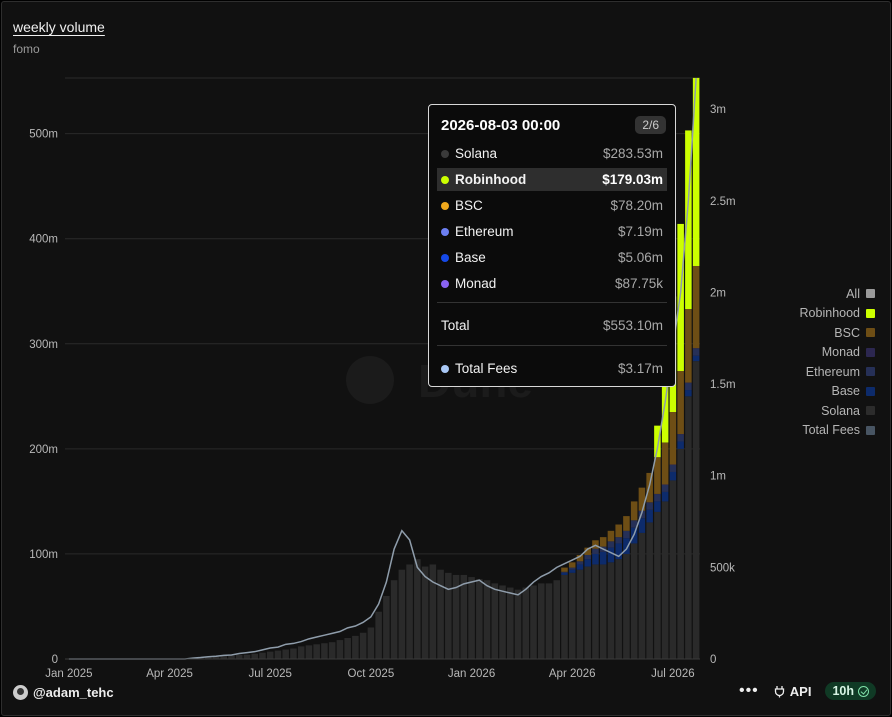 This screenshot has height=717, width=892. Describe the element at coordinates (632, 179) in the screenshot. I see `tooltip-series-value: $179.03m` at that location.